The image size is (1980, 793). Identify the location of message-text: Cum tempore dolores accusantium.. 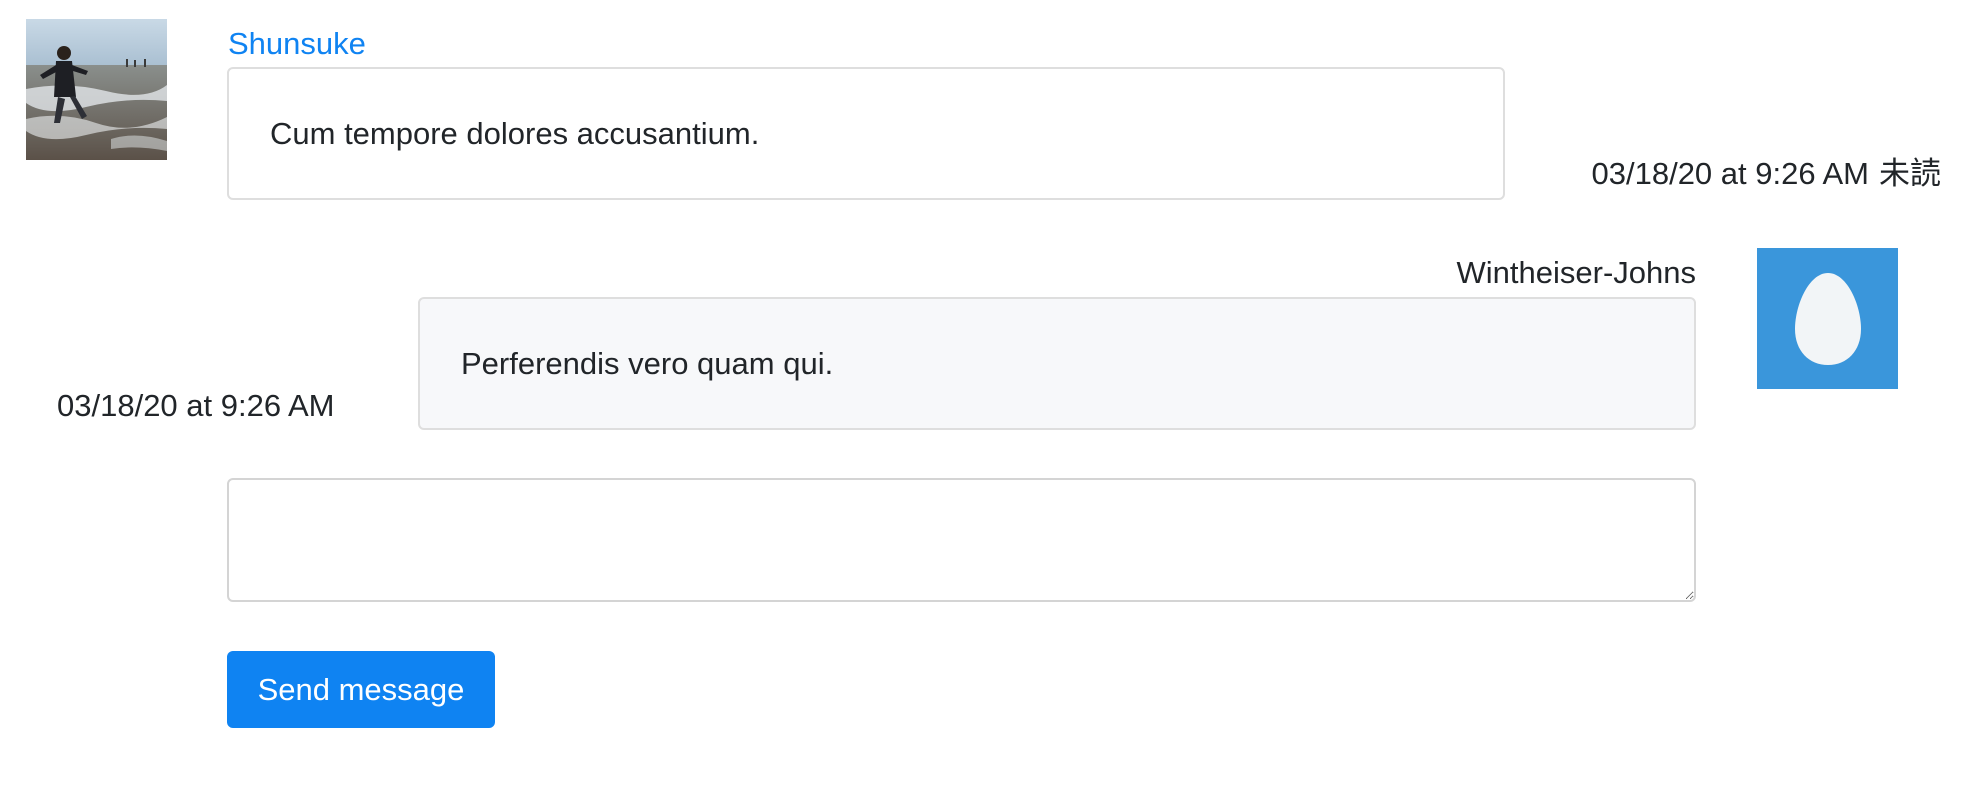
(515, 133).